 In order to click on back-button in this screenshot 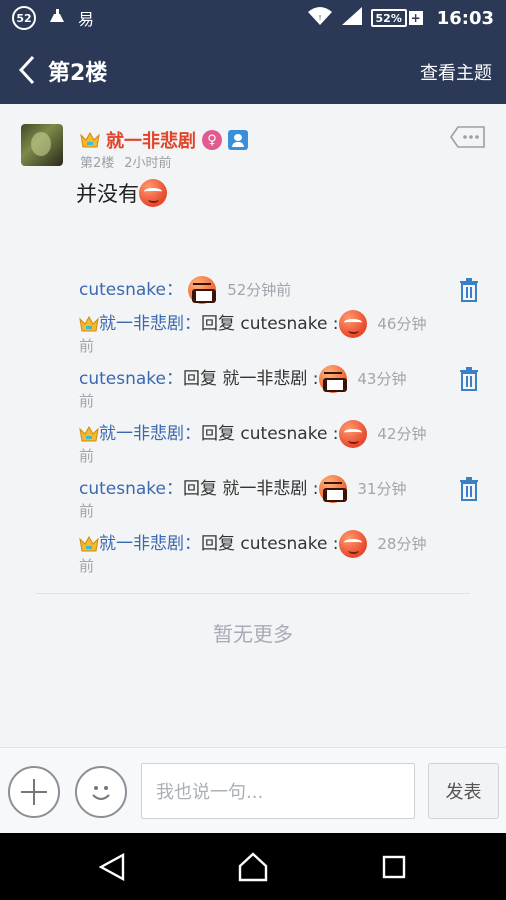, I will do `click(27, 70)`.